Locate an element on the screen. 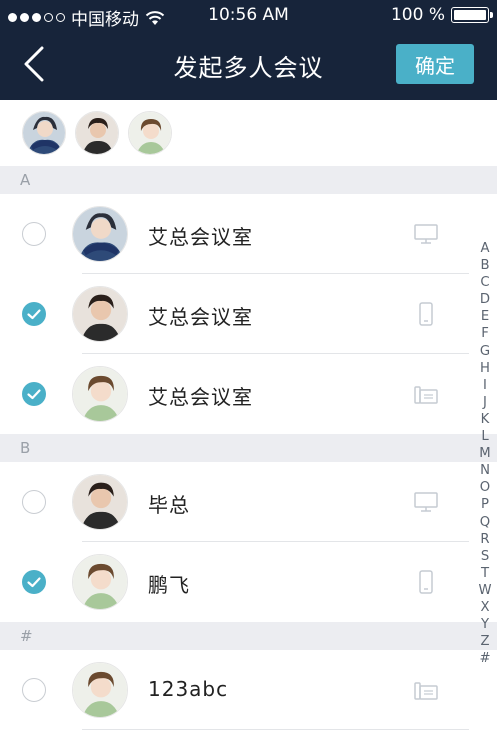  index-letter: O is located at coordinates (485, 487).